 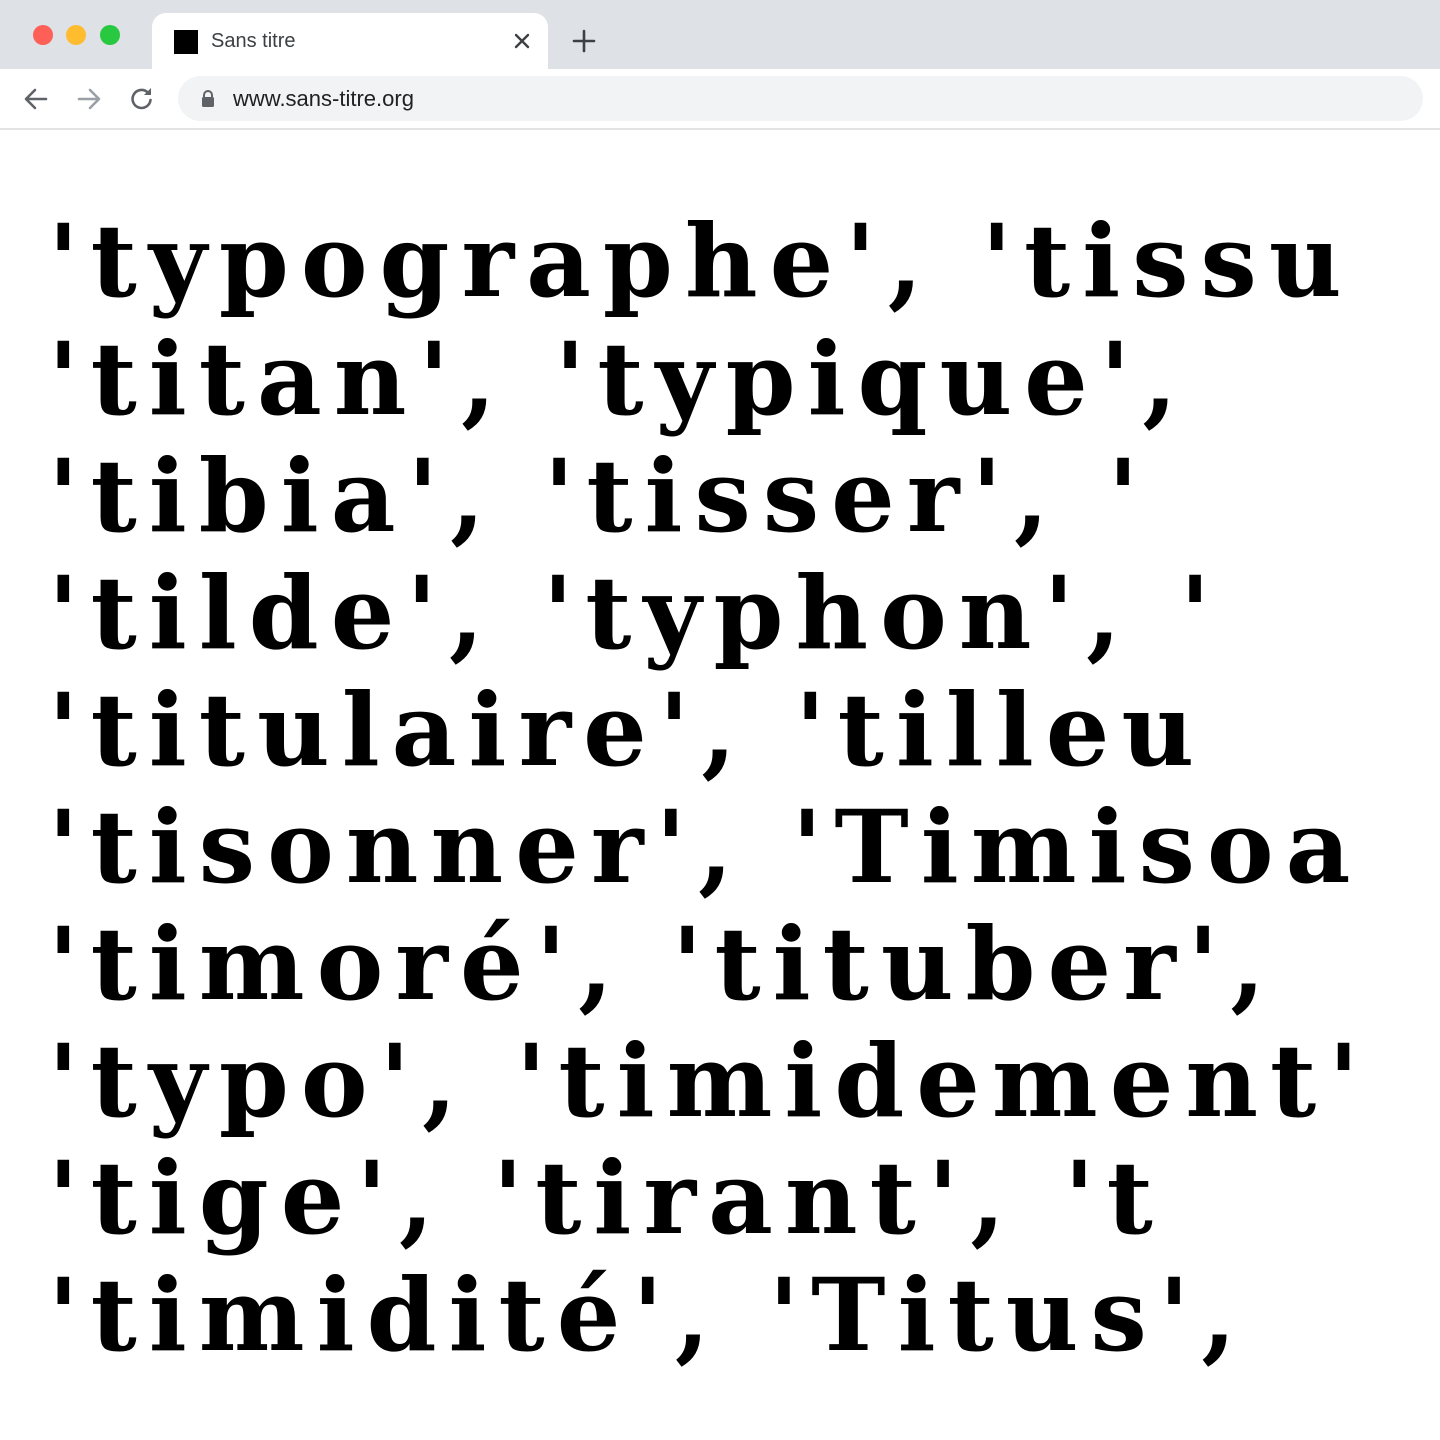 I want to click on arrow-left-icon, so click(x=36, y=99).